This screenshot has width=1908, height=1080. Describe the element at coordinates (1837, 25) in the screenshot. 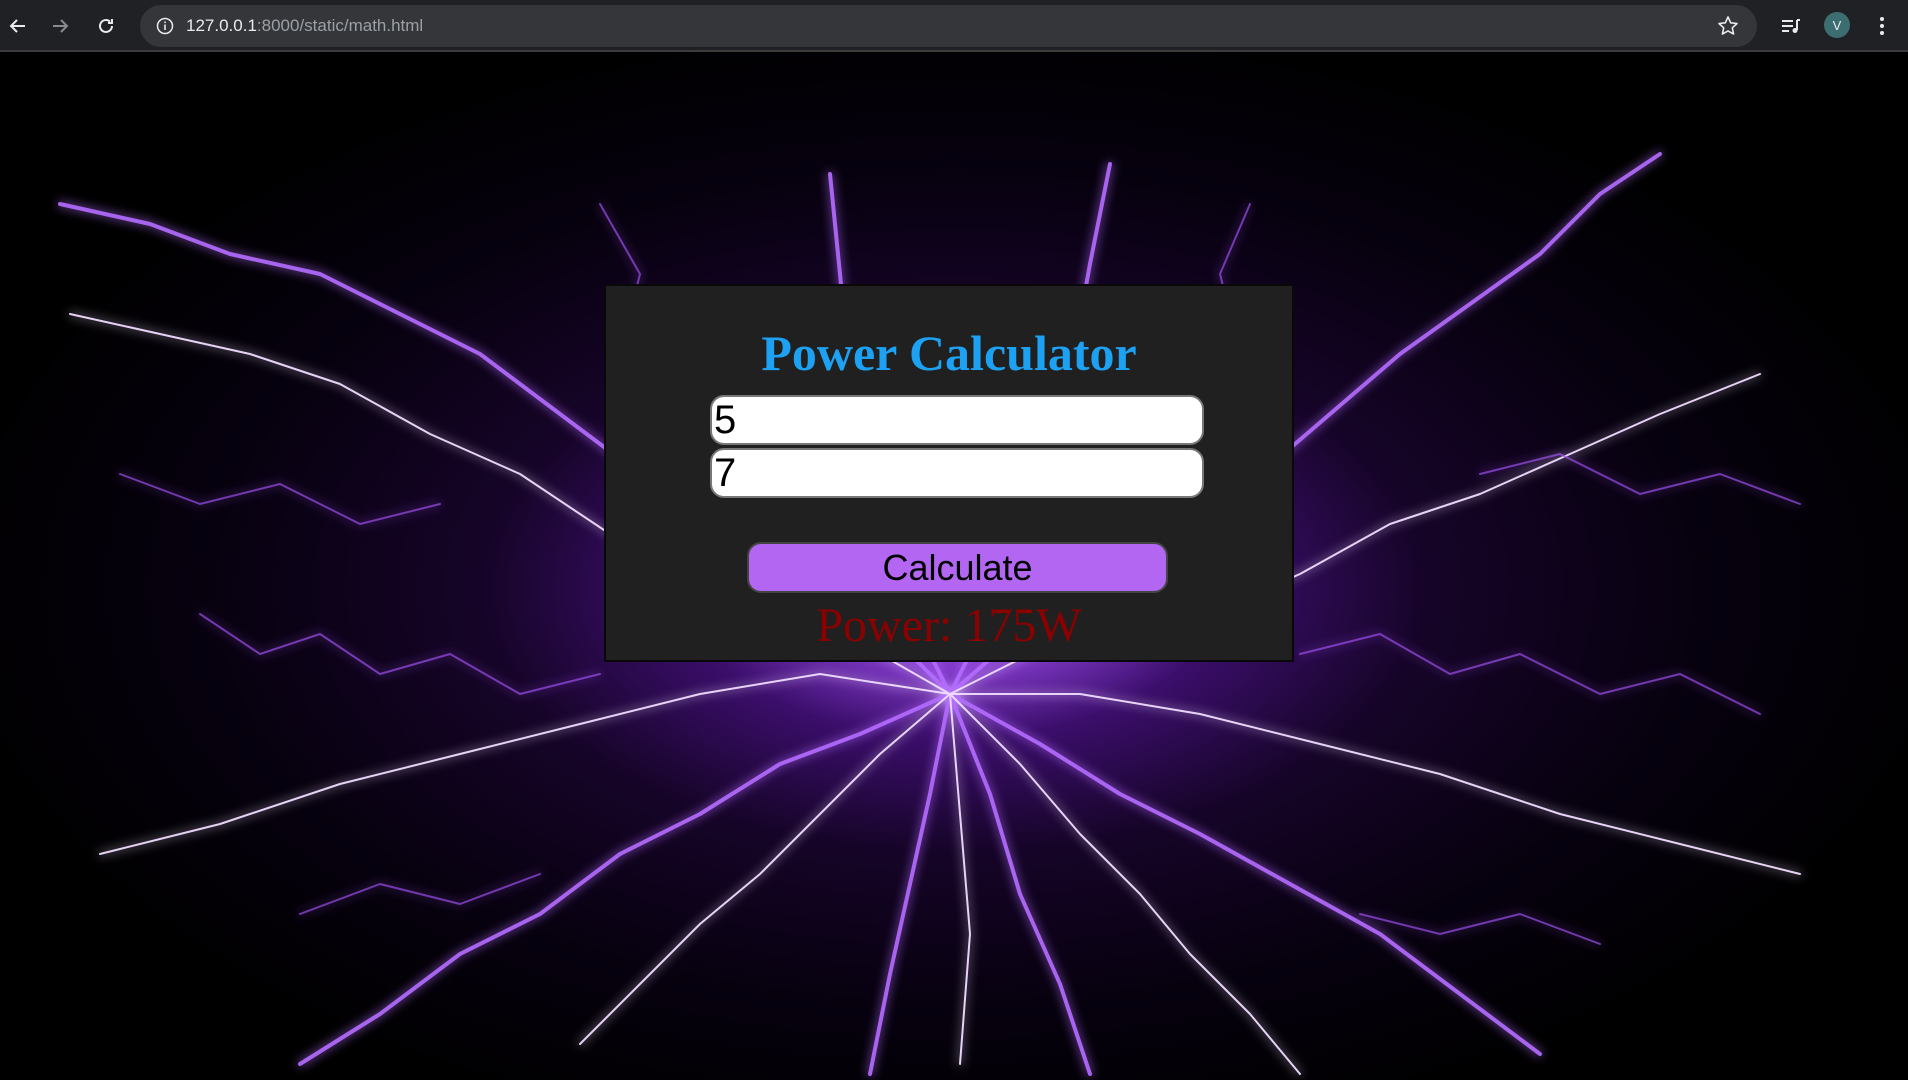

I see `profile-avatar: V` at that location.